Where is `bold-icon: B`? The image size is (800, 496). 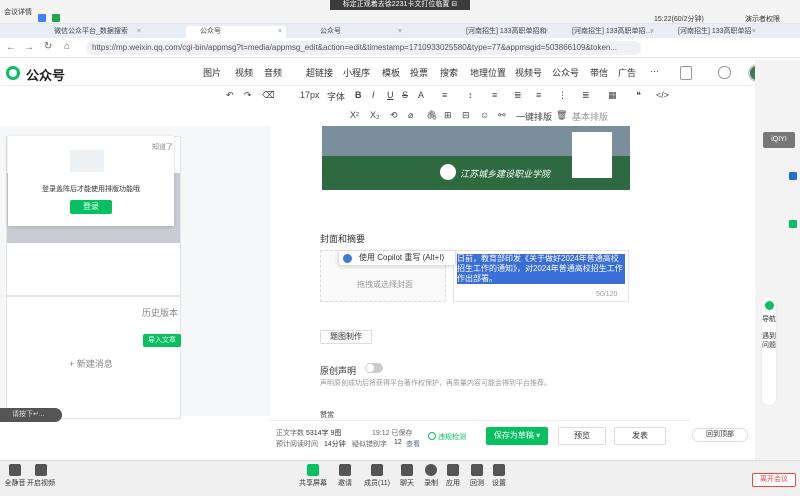
bold-icon: B is located at coordinates (358, 95).